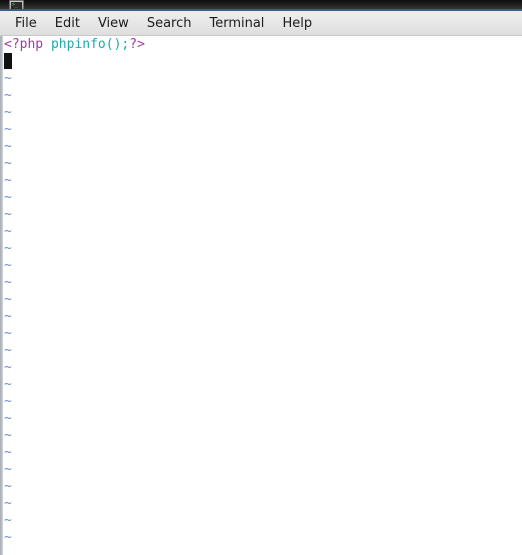  I want to click on php-open-tag: <?php, so click(24, 44).